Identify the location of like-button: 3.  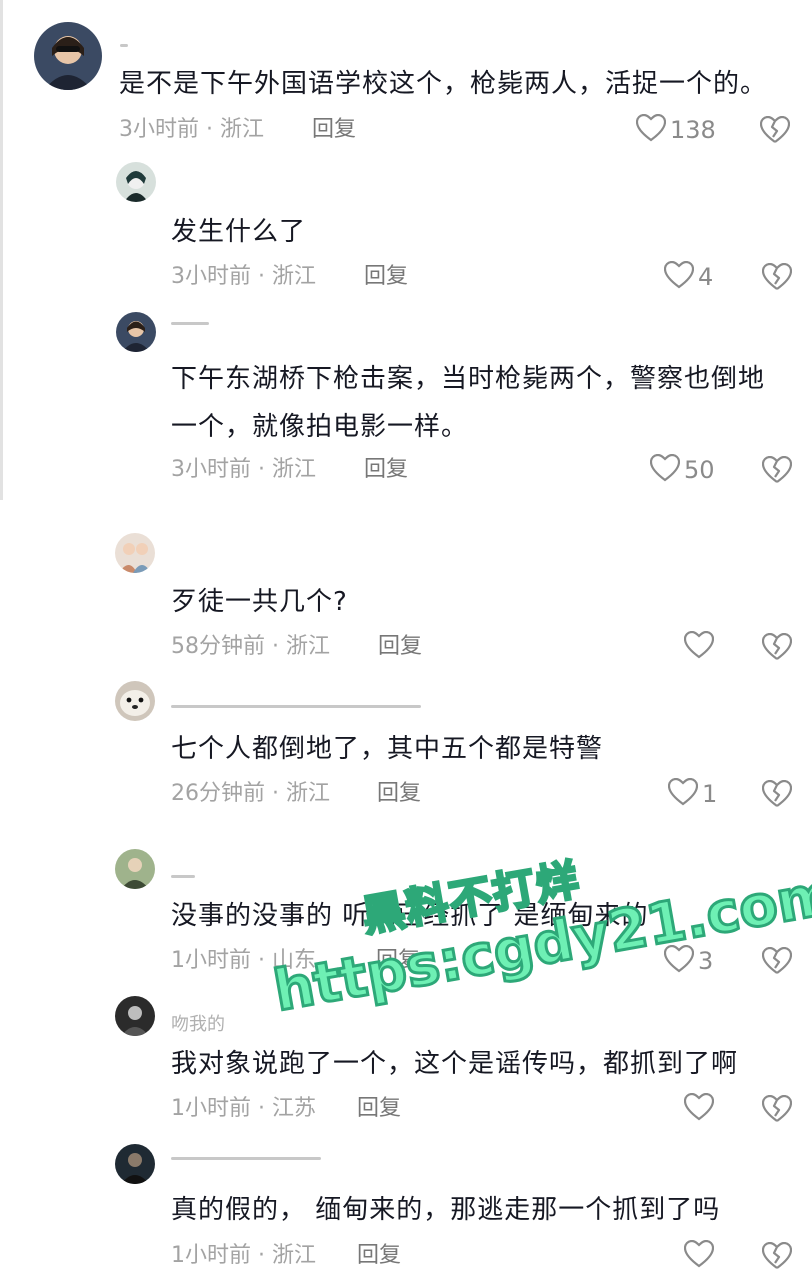
(688, 960).